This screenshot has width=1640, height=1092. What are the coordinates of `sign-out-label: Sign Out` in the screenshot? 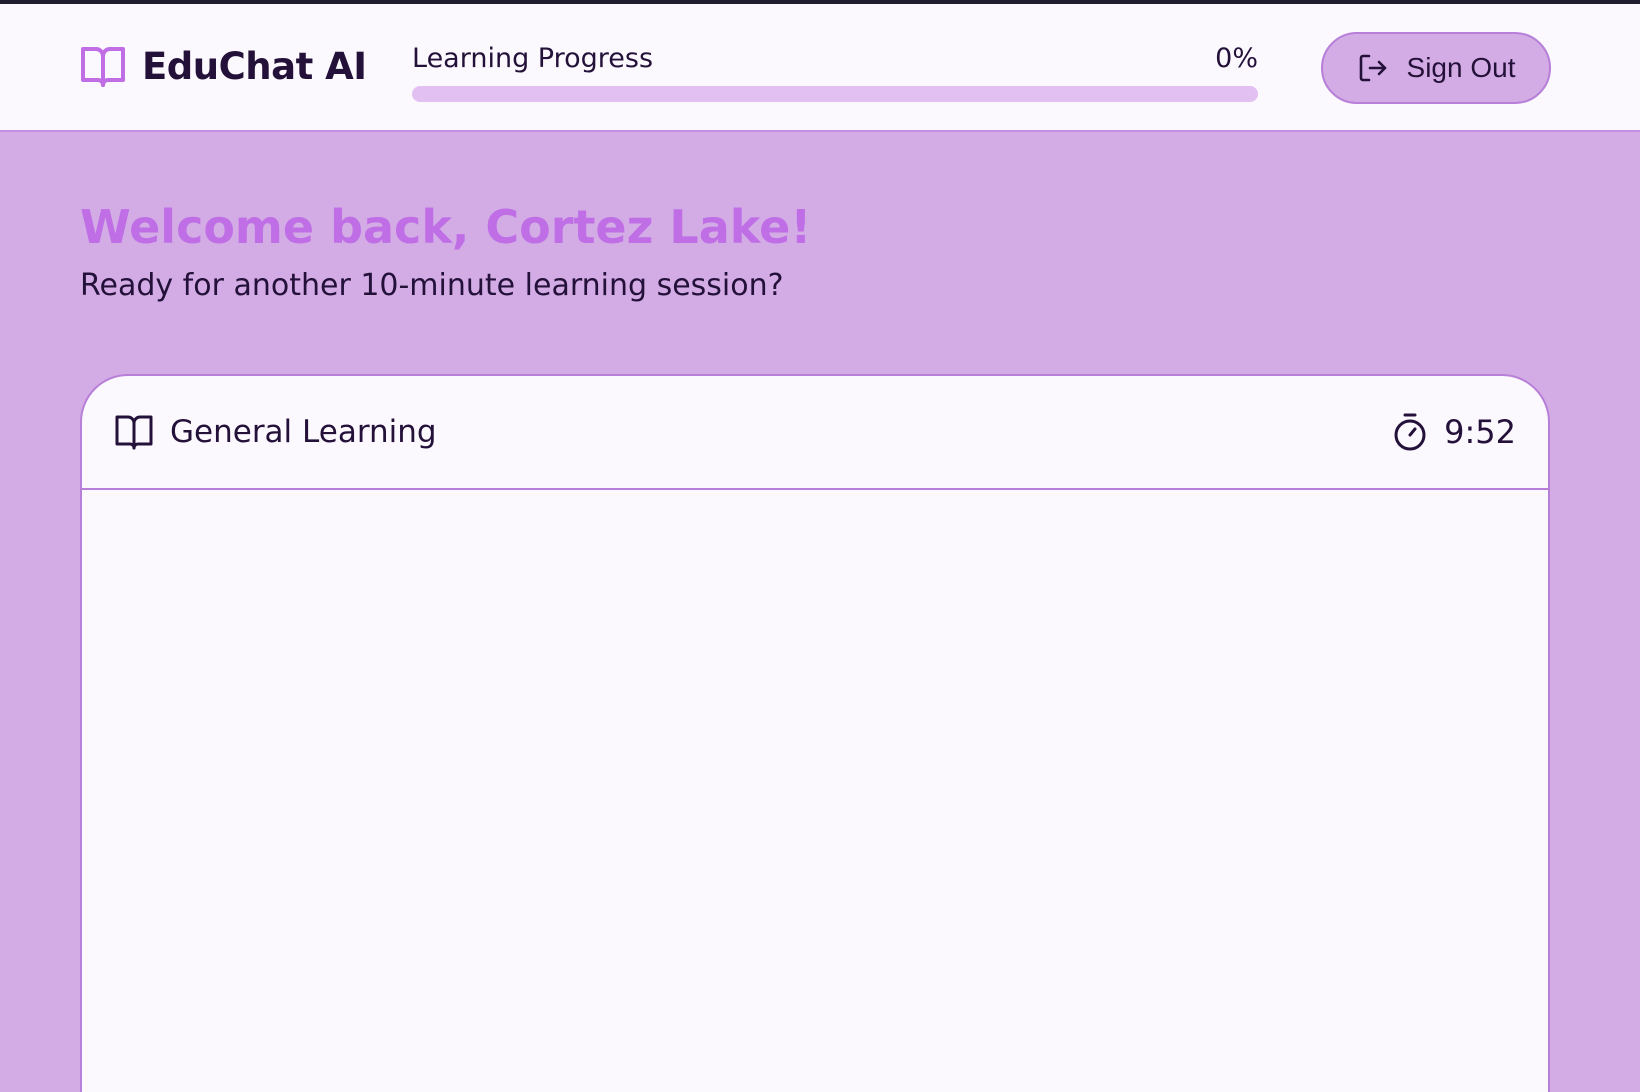 It's located at (1461, 67).